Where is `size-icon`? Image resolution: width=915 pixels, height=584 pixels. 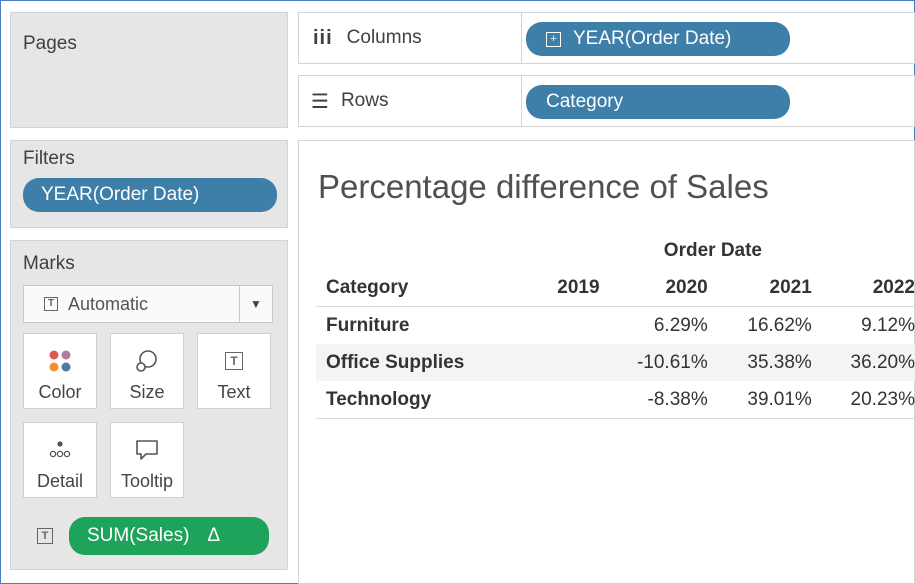
size-icon is located at coordinates (147, 361).